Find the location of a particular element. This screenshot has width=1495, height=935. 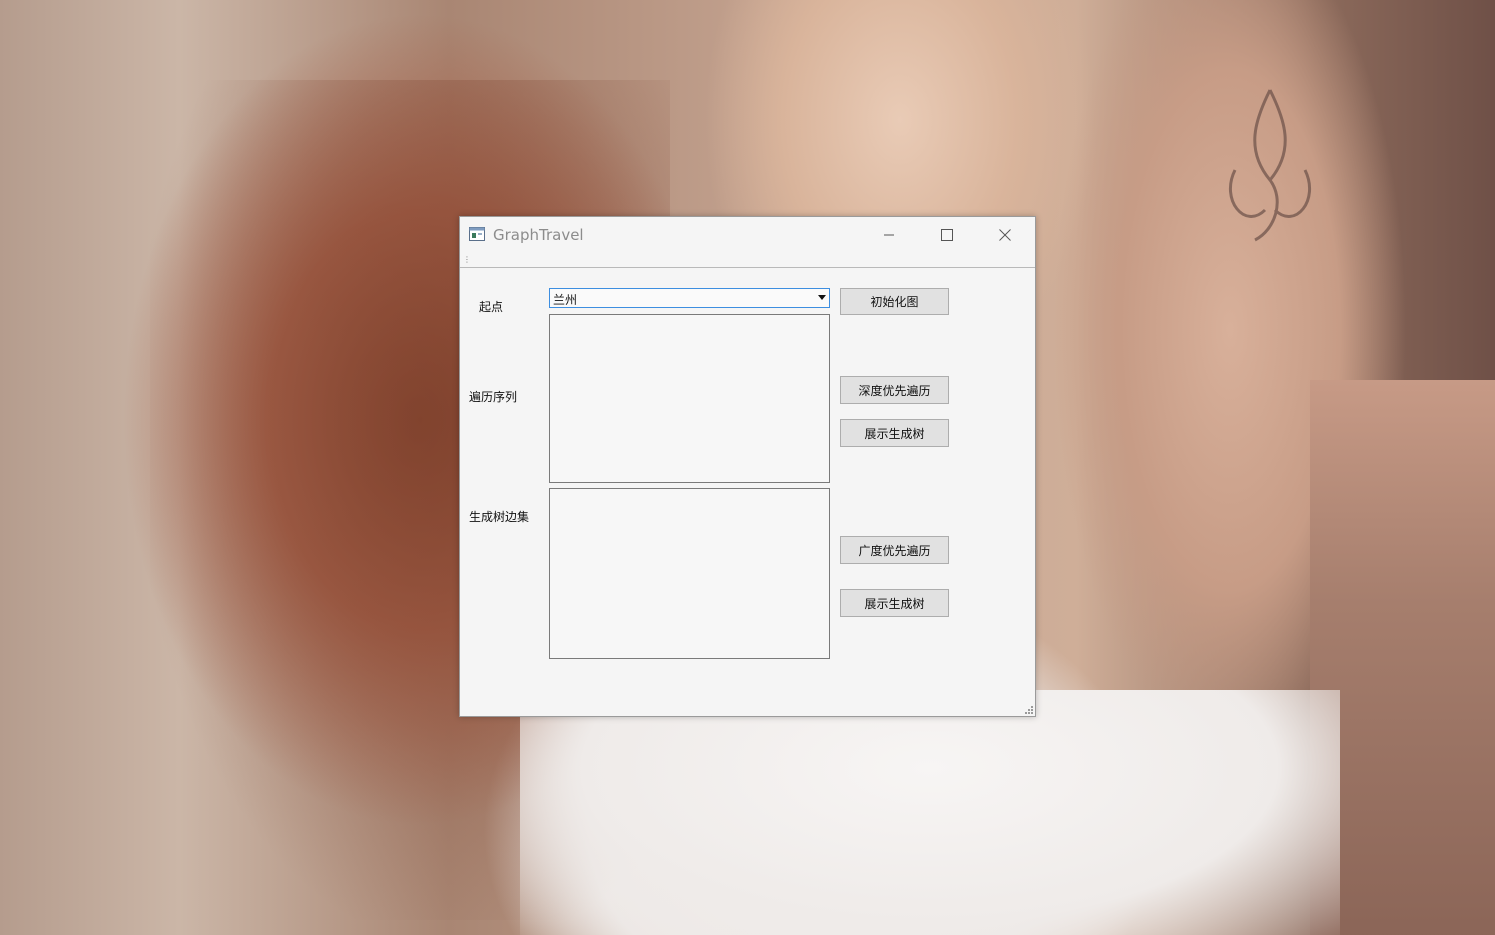

maximize-button is located at coordinates (947, 235).